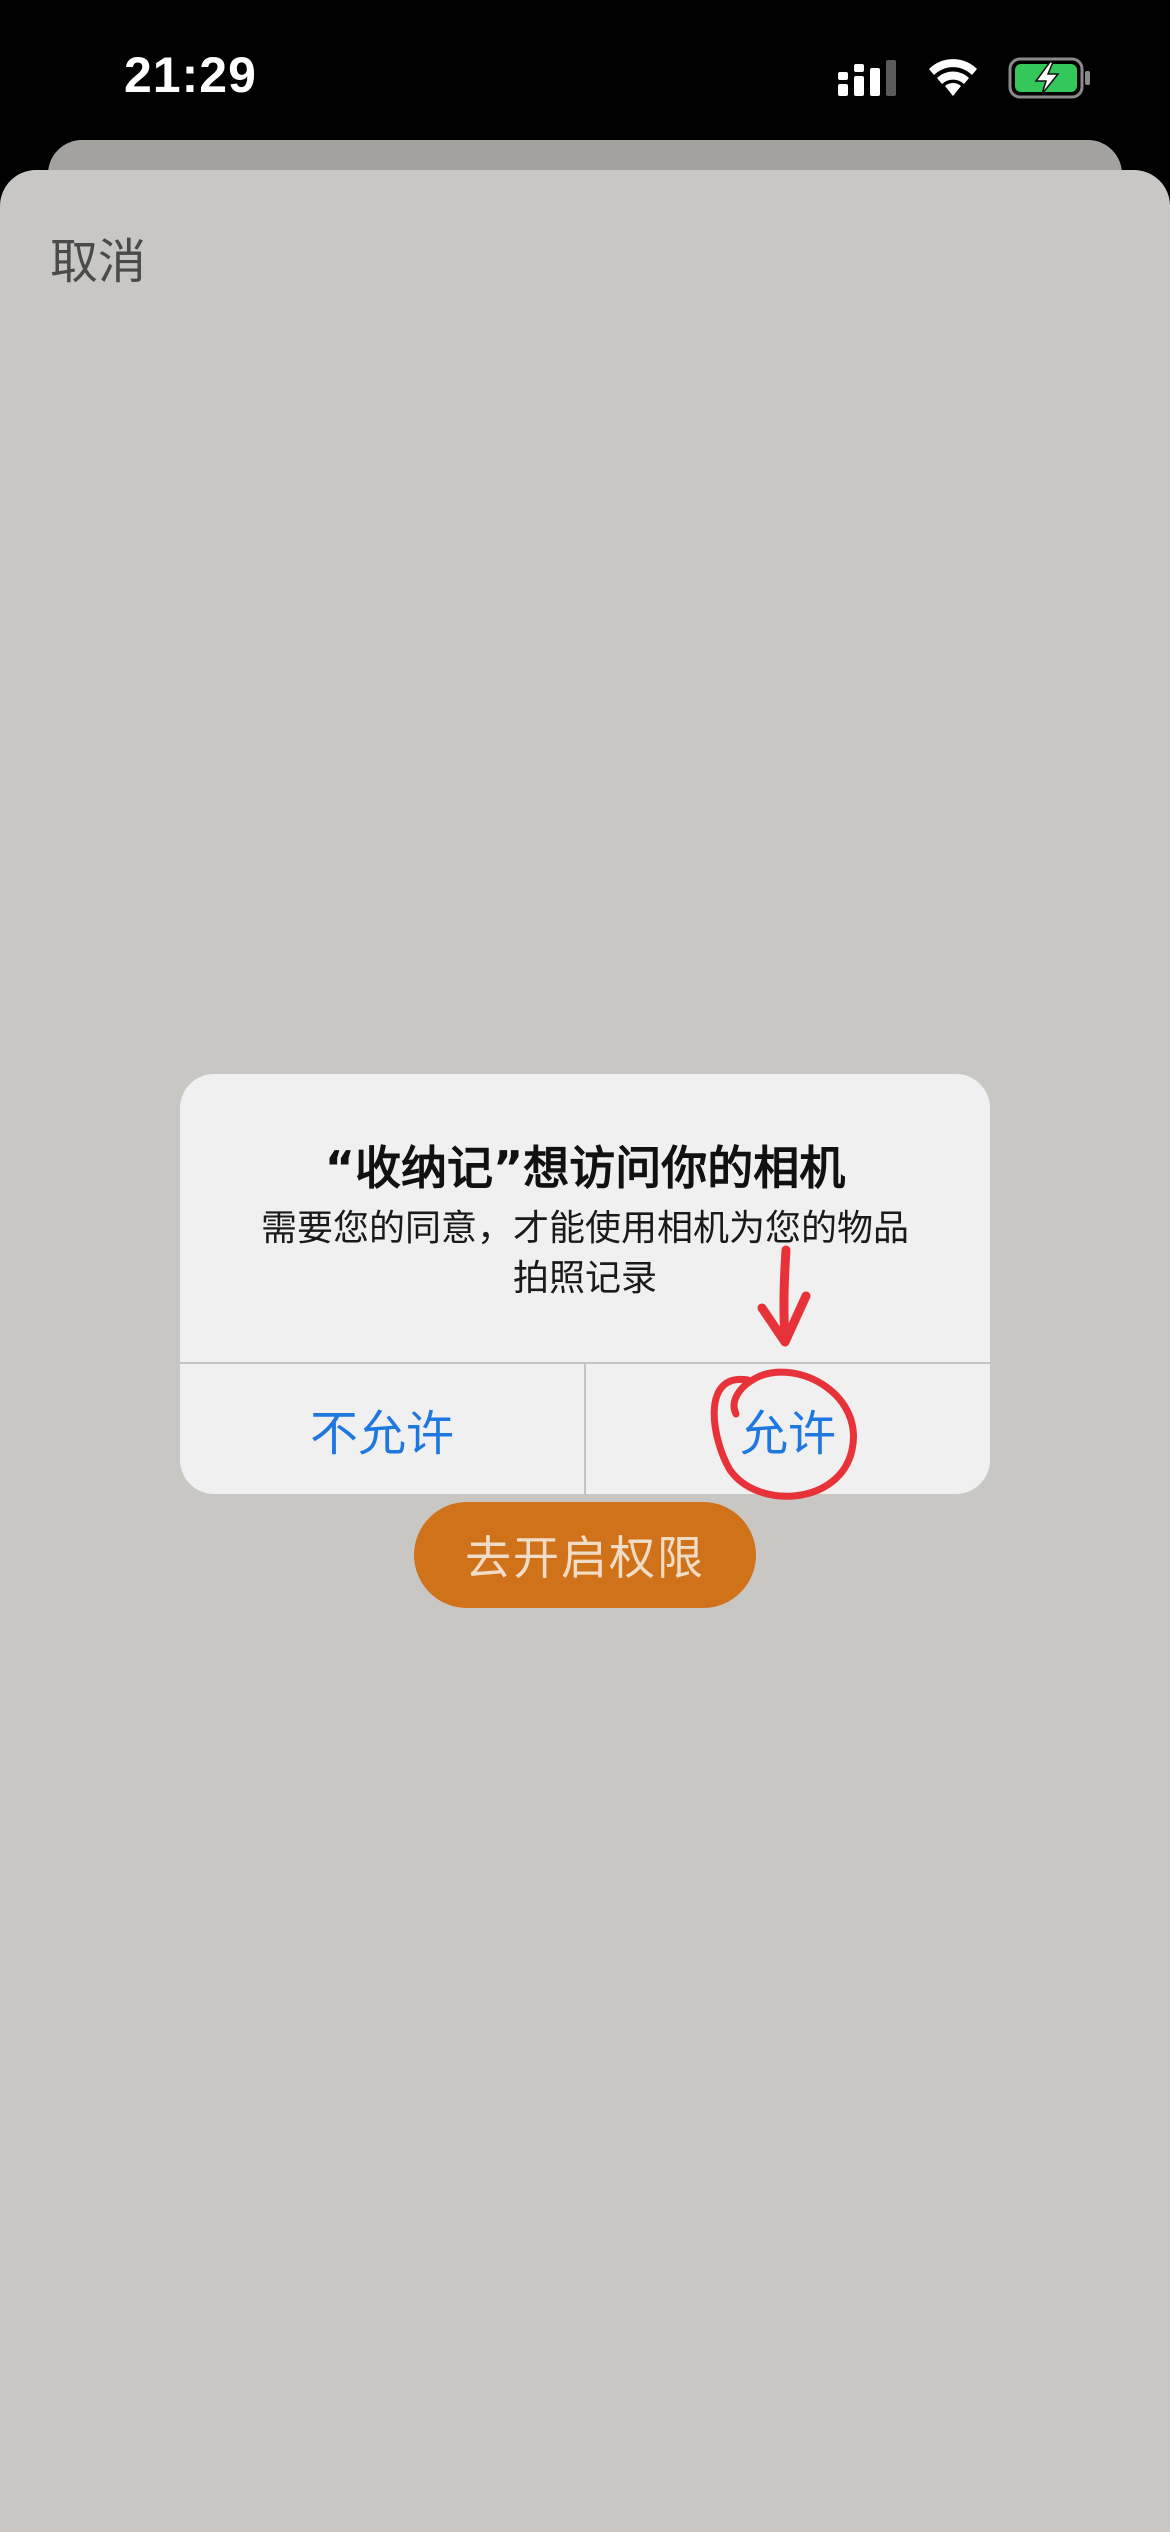 The height and width of the screenshot is (2532, 1170). I want to click on cancel-button: 取消, so click(98, 257).